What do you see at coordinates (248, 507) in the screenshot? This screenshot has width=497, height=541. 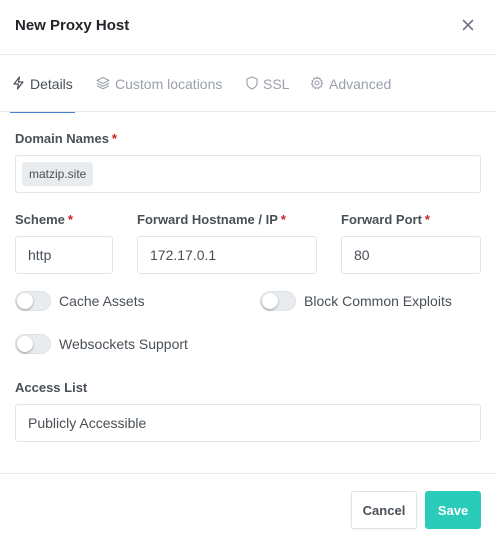 I see `modal-footer: Cancel Save` at bounding box center [248, 507].